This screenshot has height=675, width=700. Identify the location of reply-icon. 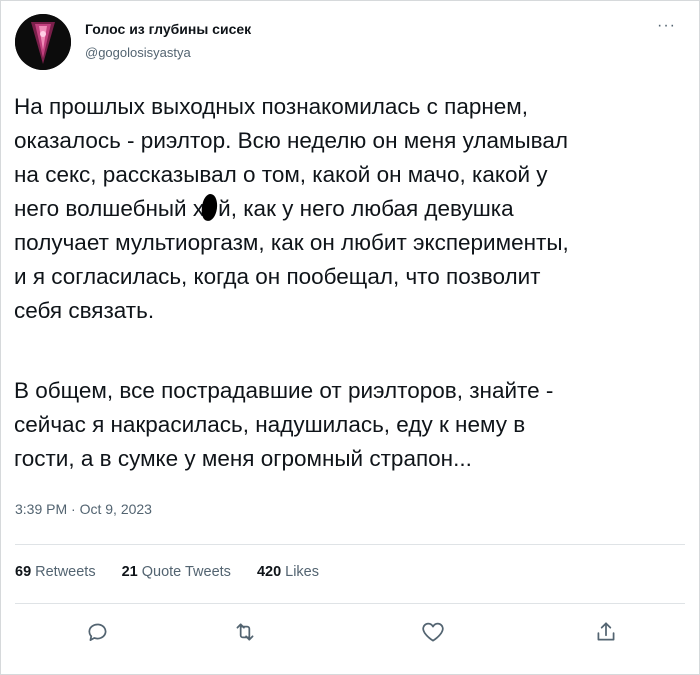
(97, 632).